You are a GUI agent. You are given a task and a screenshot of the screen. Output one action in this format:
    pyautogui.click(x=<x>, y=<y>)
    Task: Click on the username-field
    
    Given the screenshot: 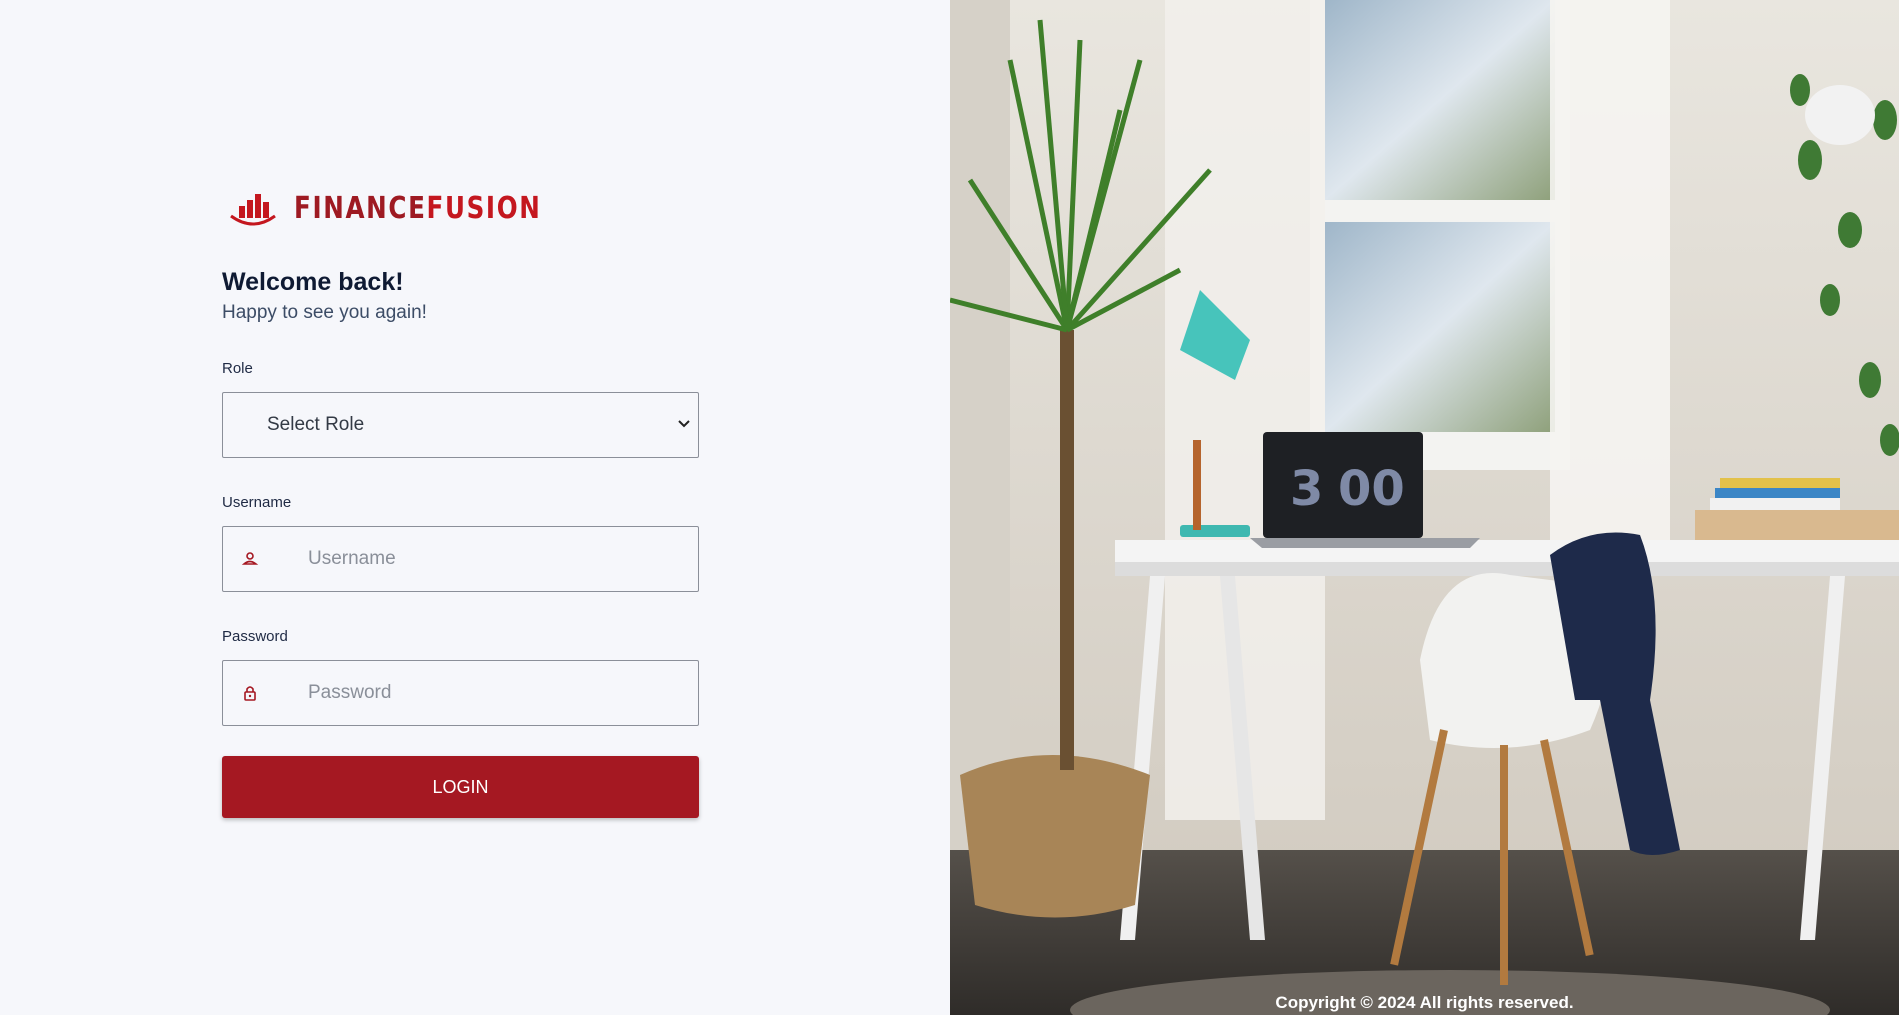 What is the action you would take?
    pyautogui.click(x=460, y=559)
    